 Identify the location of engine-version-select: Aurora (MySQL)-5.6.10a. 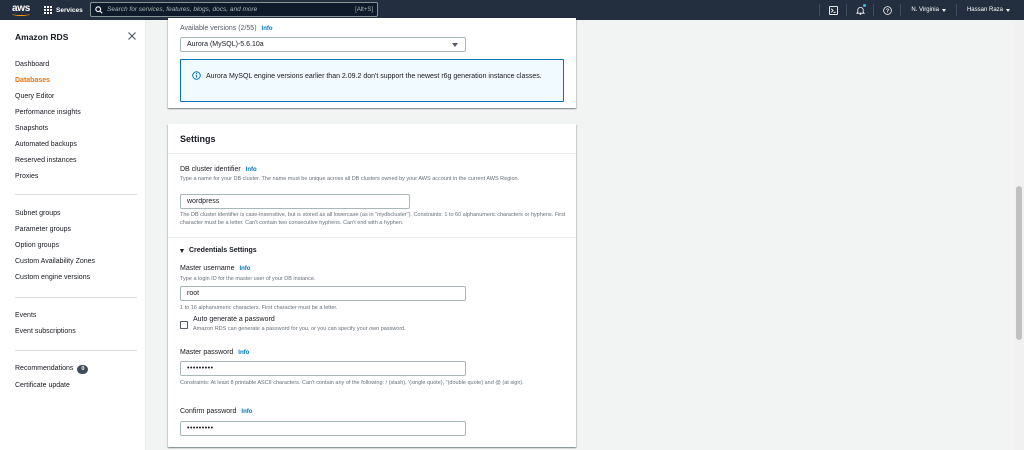
(323, 44).